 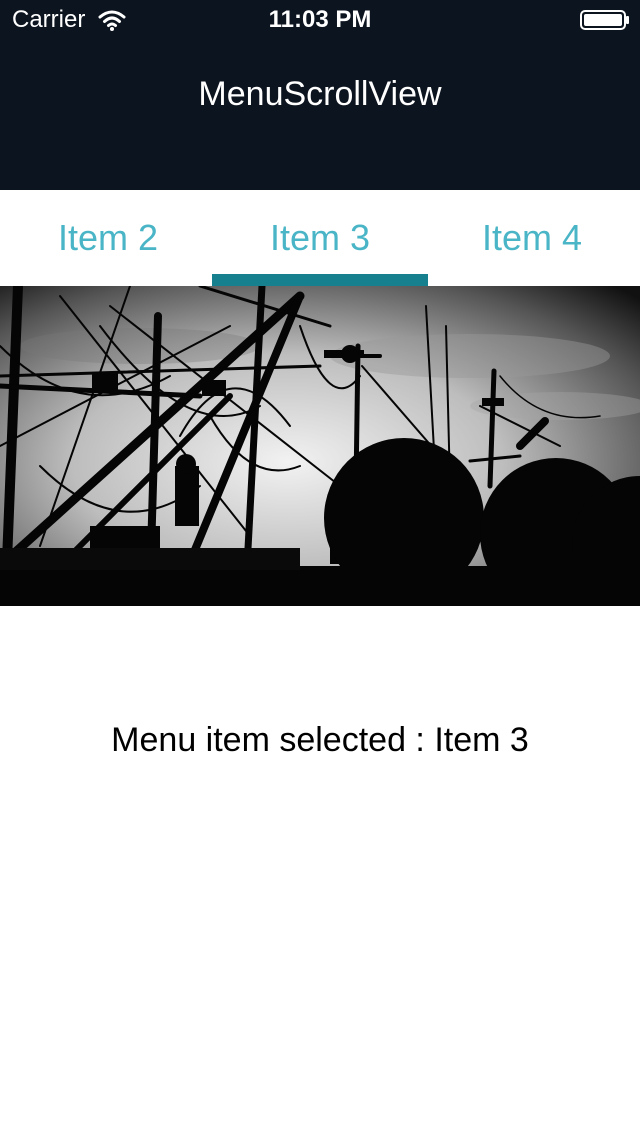 I want to click on page-title: MenuScrollView, so click(x=320, y=94).